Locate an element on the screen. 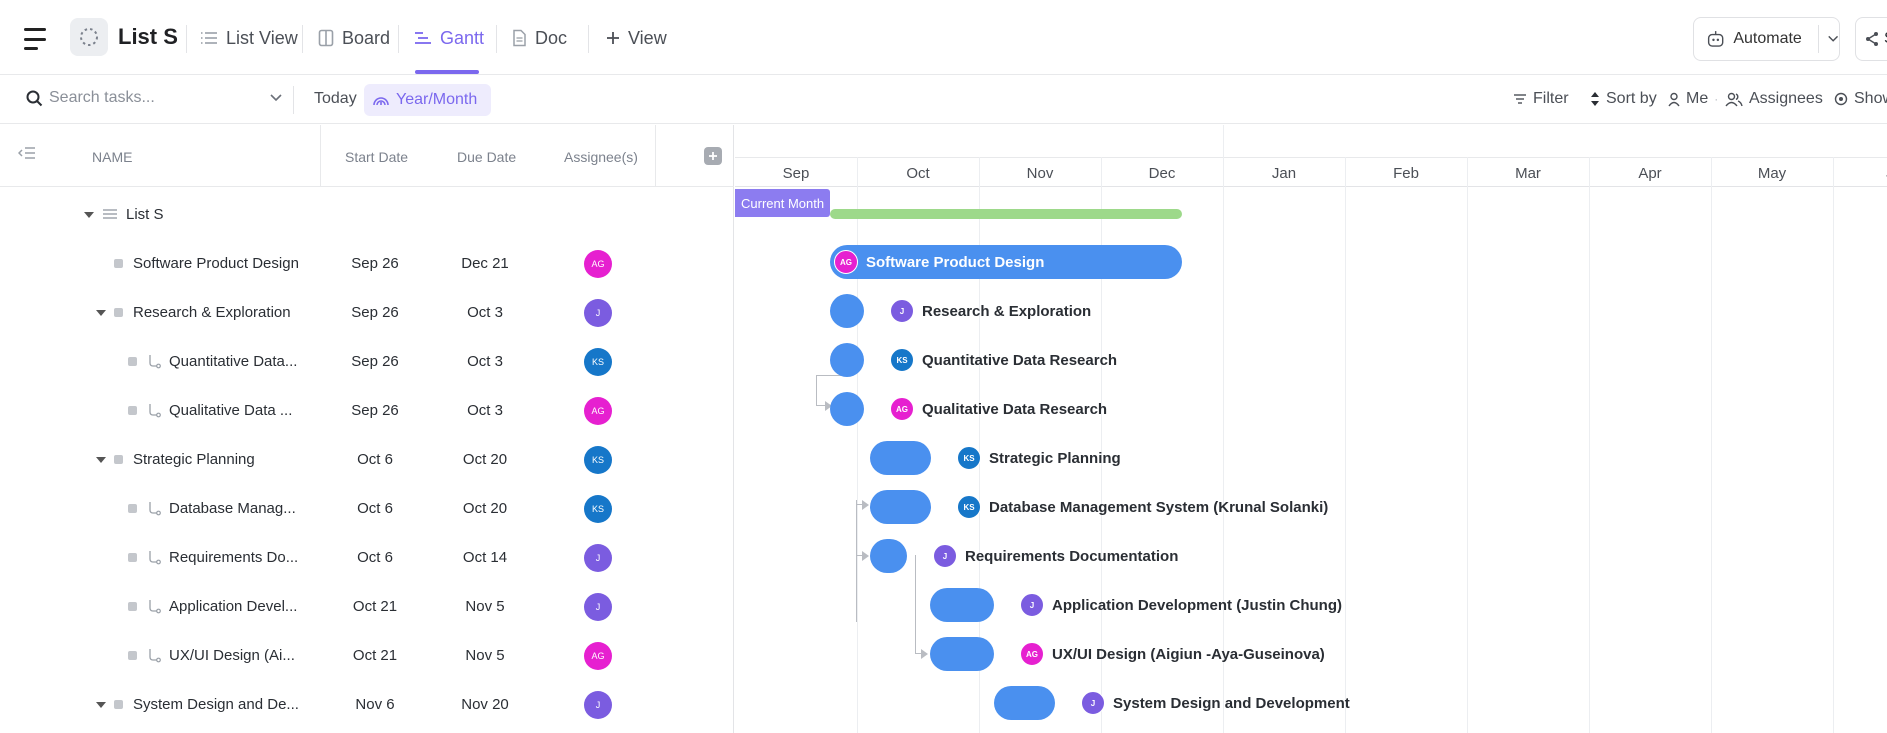 The image size is (1887, 733). tab-gantt: Gantt is located at coordinates (449, 38).